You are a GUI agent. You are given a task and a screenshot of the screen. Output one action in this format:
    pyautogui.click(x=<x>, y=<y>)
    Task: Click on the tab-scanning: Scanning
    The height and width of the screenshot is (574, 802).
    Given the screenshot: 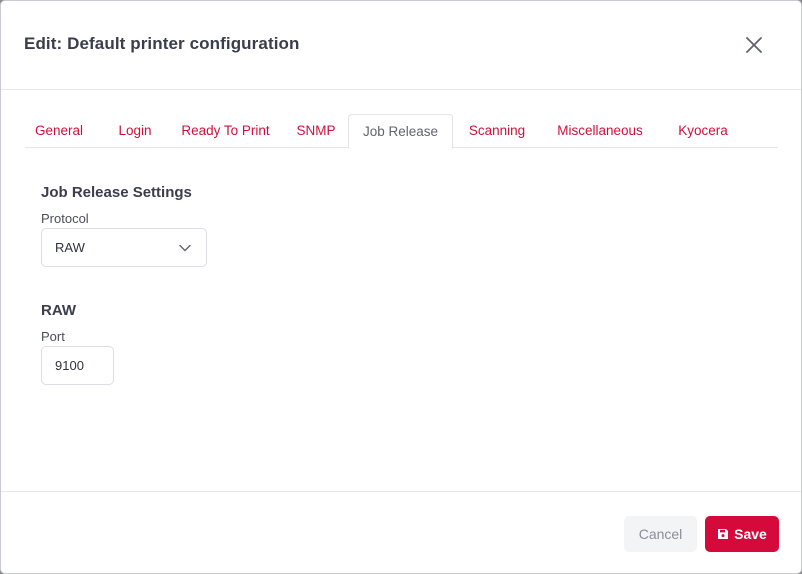 What is the action you would take?
    pyautogui.click(x=497, y=131)
    